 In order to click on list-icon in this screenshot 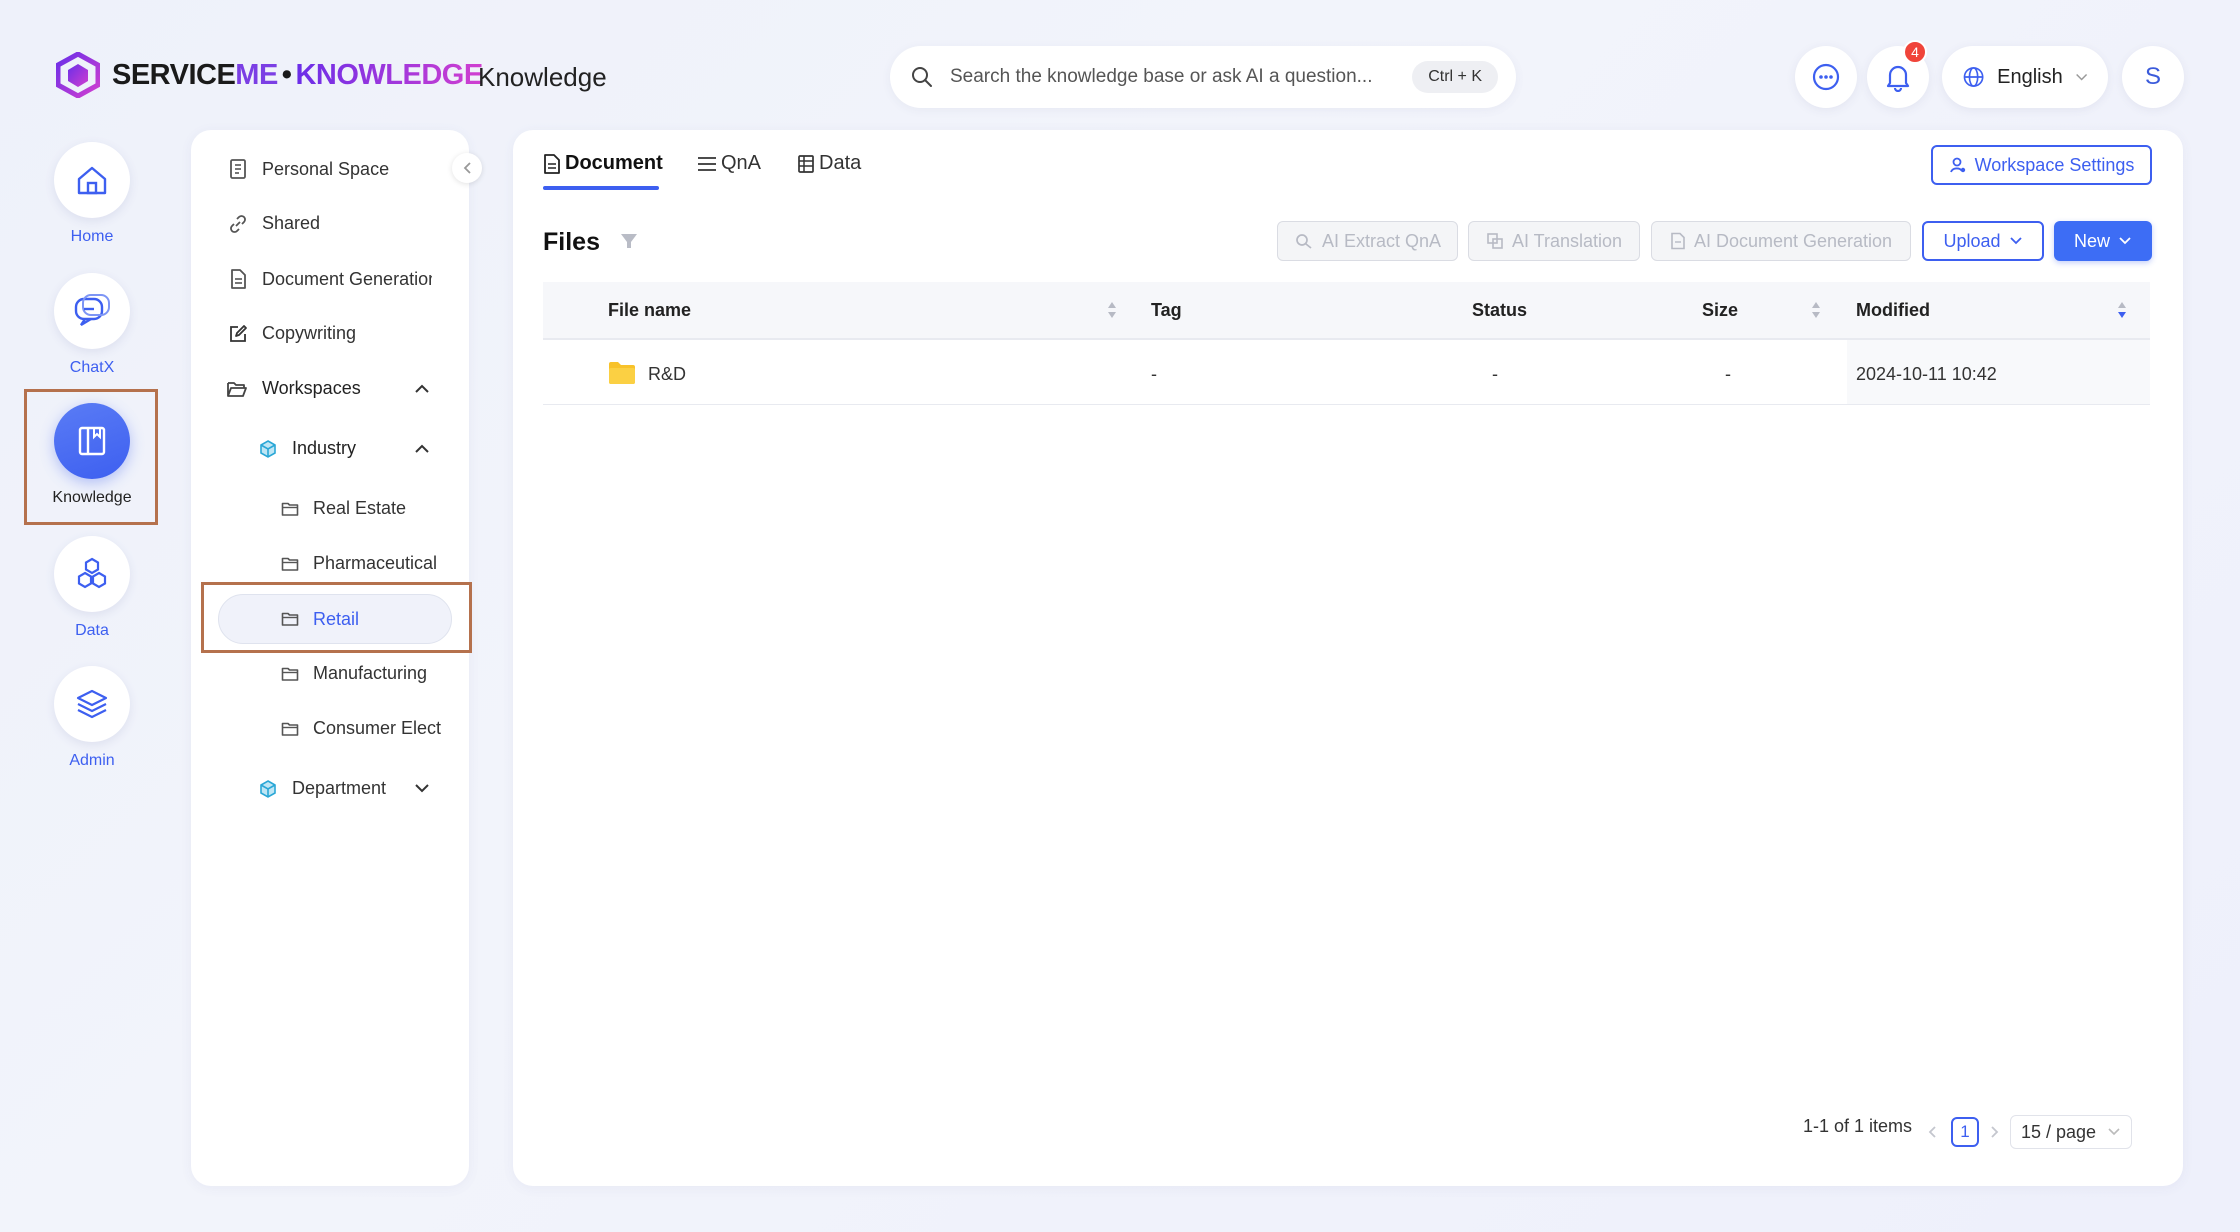, I will do `click(707, 163)`.